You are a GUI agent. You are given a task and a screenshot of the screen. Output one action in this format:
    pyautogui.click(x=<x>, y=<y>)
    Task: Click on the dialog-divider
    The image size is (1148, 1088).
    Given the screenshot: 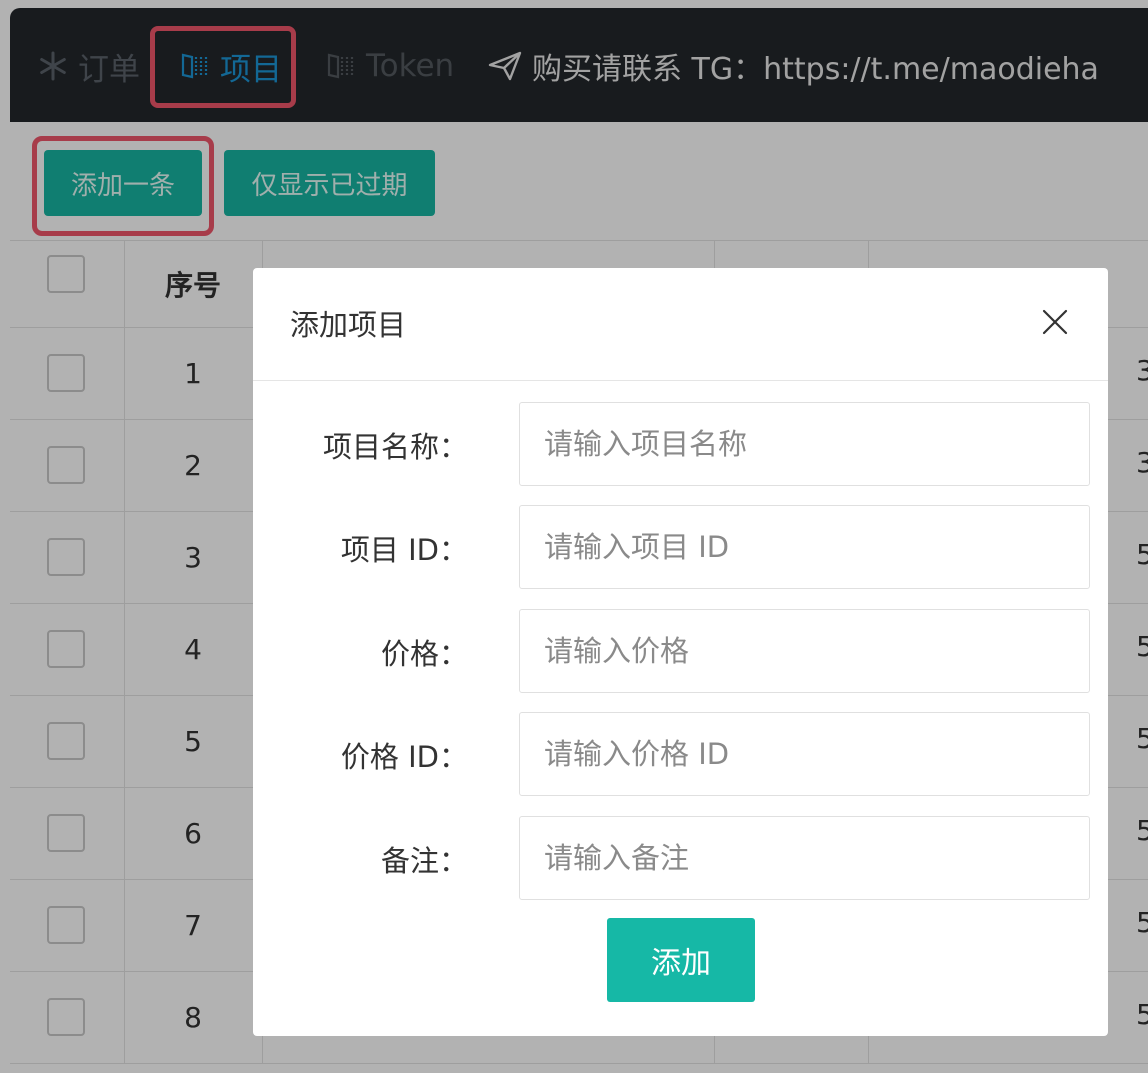 What is the action you would take?
    pyautogui.click(x=680, y=380)
    